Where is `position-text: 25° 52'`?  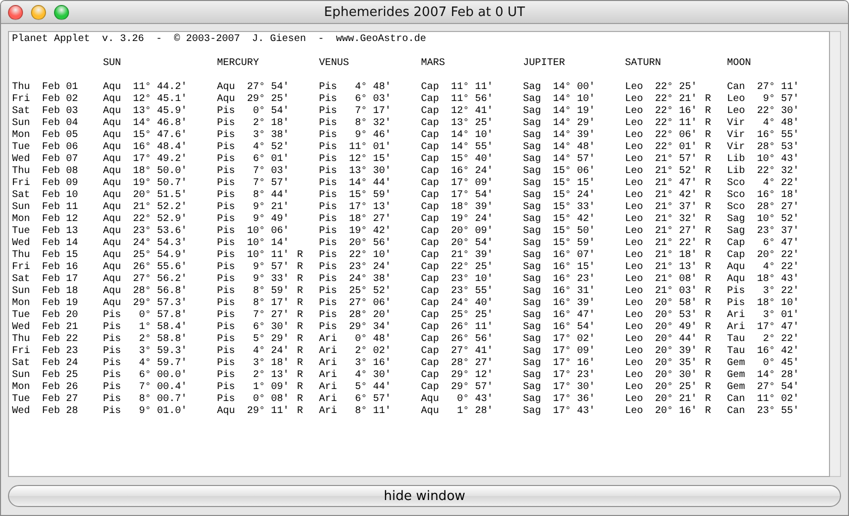 position-text: 25° 52' is located at coordinates (370, 291).